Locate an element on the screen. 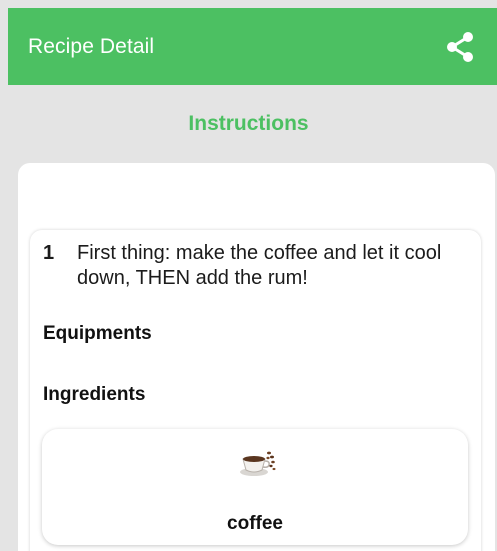 The image size is (497, 551). share-icon is located at coordinates (460, 46).